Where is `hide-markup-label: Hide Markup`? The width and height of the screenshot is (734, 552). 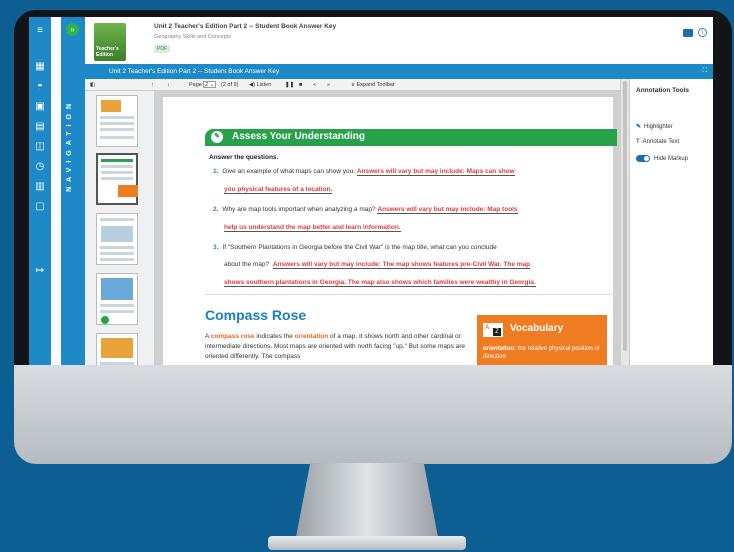
hide-markup-label: Hide Markup is located at coordinates (671, 159).